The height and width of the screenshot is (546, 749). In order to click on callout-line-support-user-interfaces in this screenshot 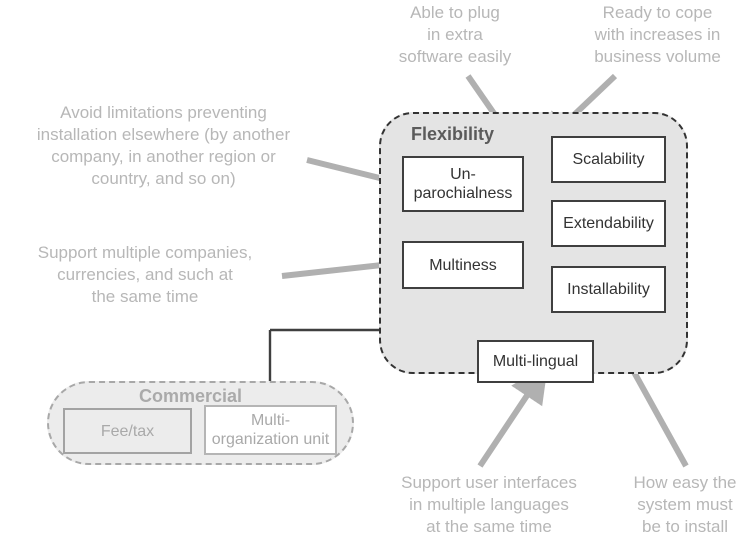, I will do `click(512, 416)`.